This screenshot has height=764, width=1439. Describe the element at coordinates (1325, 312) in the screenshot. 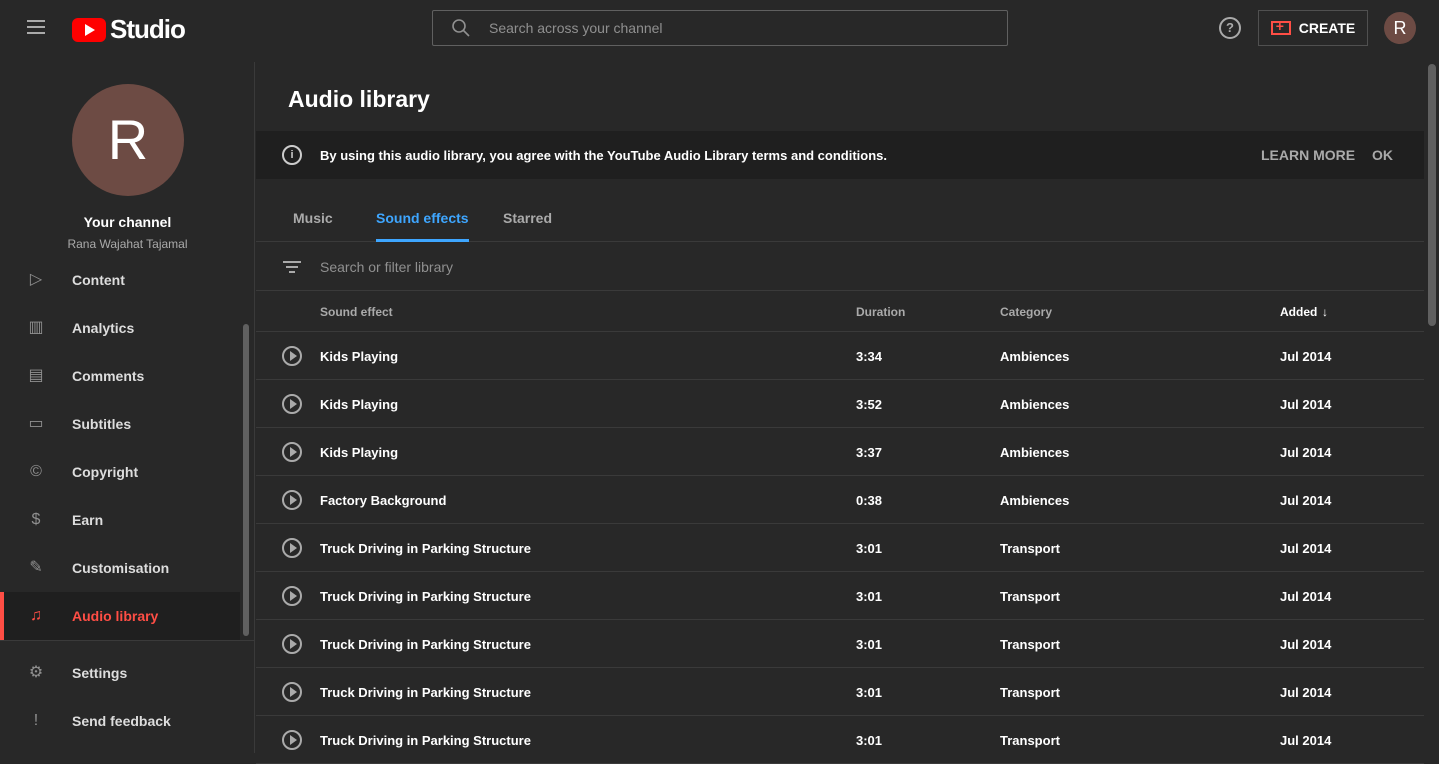

I see `sort-down-arrow-icon: ↓` at that location.